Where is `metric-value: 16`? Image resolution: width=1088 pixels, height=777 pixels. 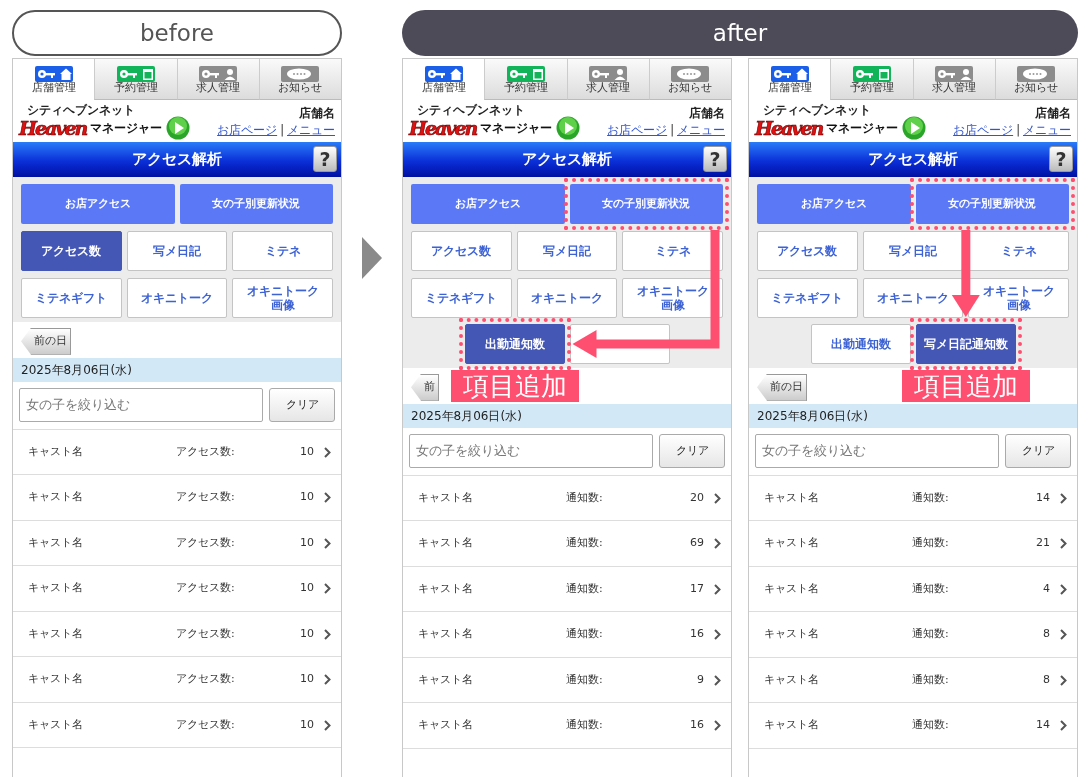 metric-value: 16 is located at coordinates (697, 725).